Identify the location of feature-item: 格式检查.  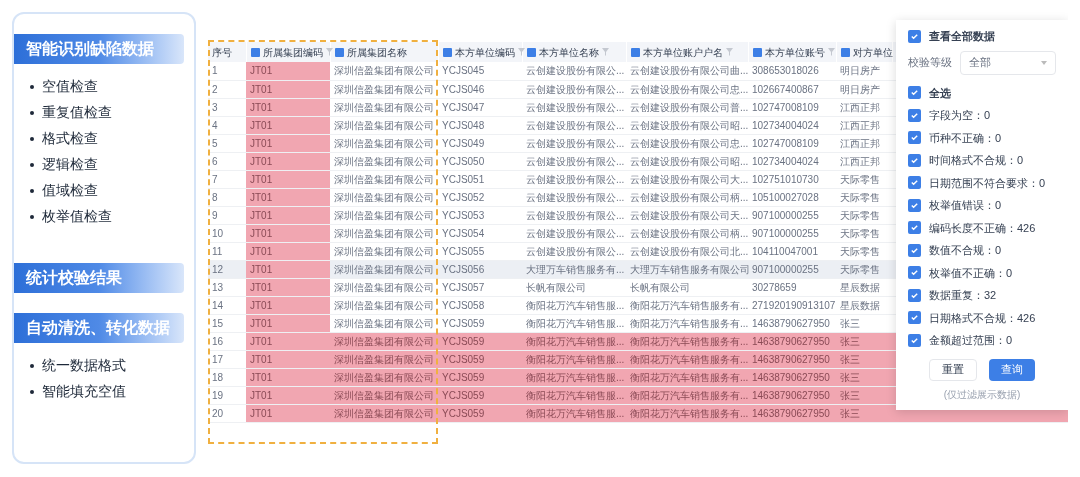
(70, 138).